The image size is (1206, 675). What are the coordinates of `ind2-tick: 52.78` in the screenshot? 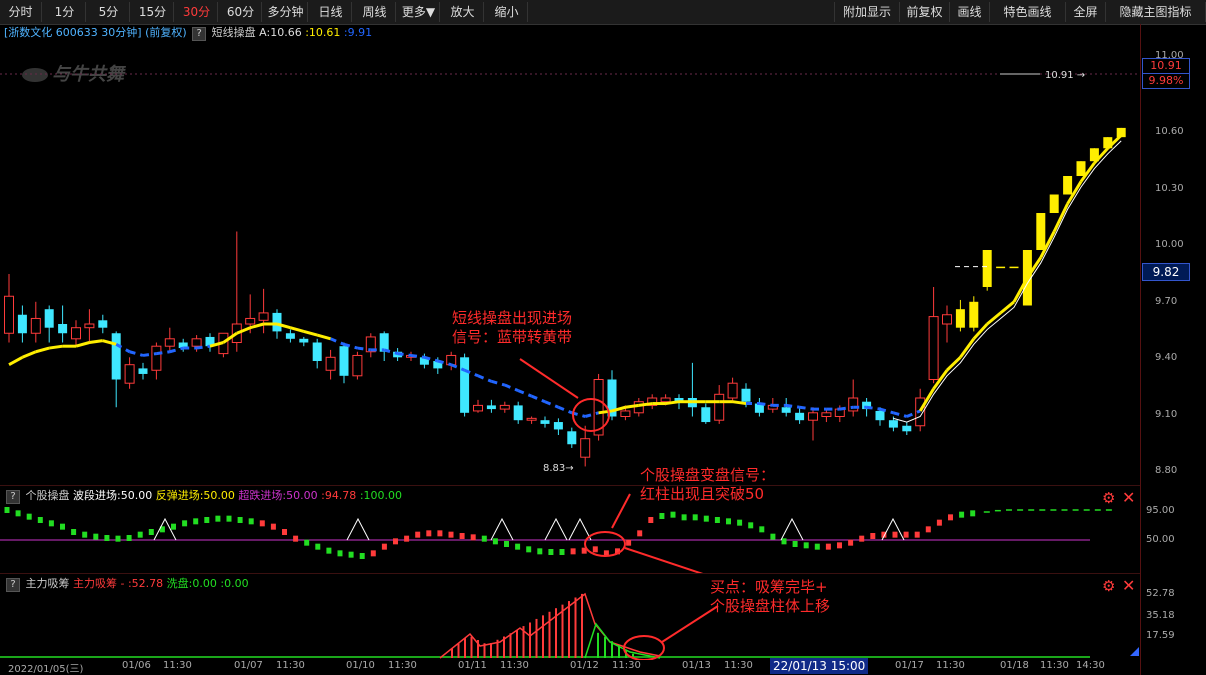 It's located at (1160, 593).